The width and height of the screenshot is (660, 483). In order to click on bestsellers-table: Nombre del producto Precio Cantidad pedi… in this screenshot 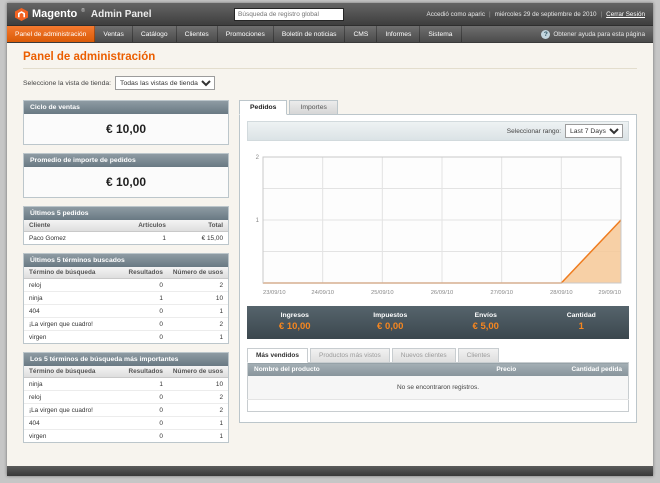, I will do `click(438, 387)`.